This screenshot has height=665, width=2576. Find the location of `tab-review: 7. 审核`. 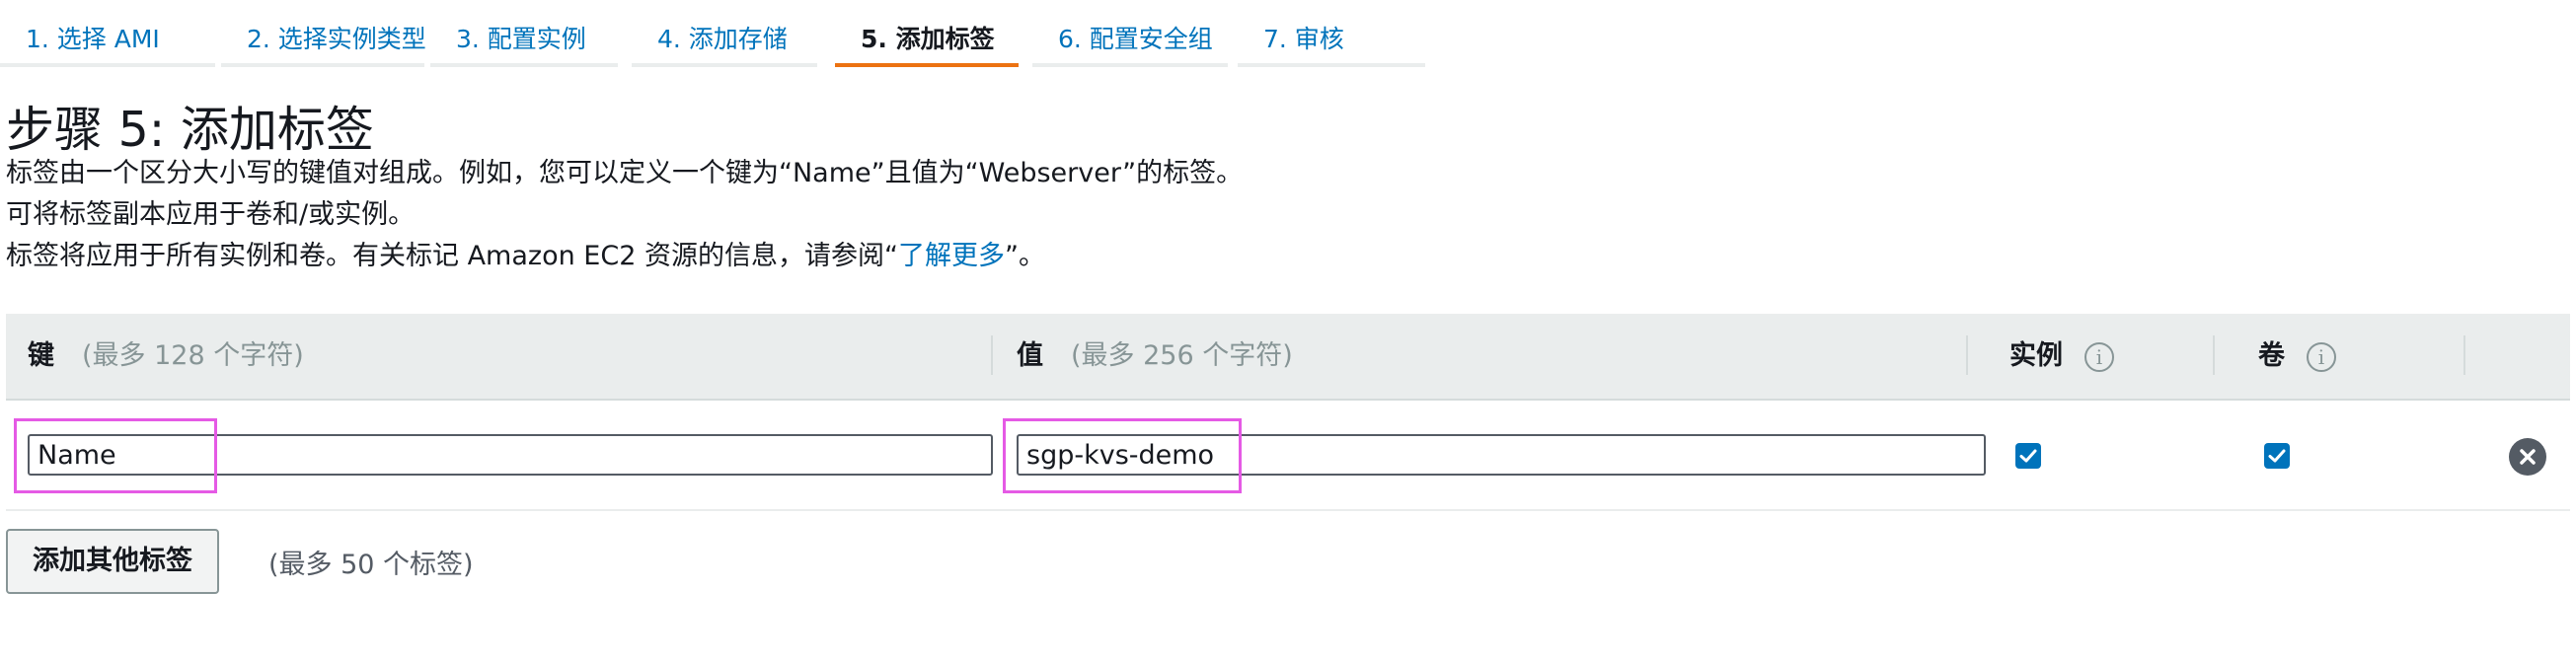

tab-review: 7. 审核 is located at coordinates (1331, 34).